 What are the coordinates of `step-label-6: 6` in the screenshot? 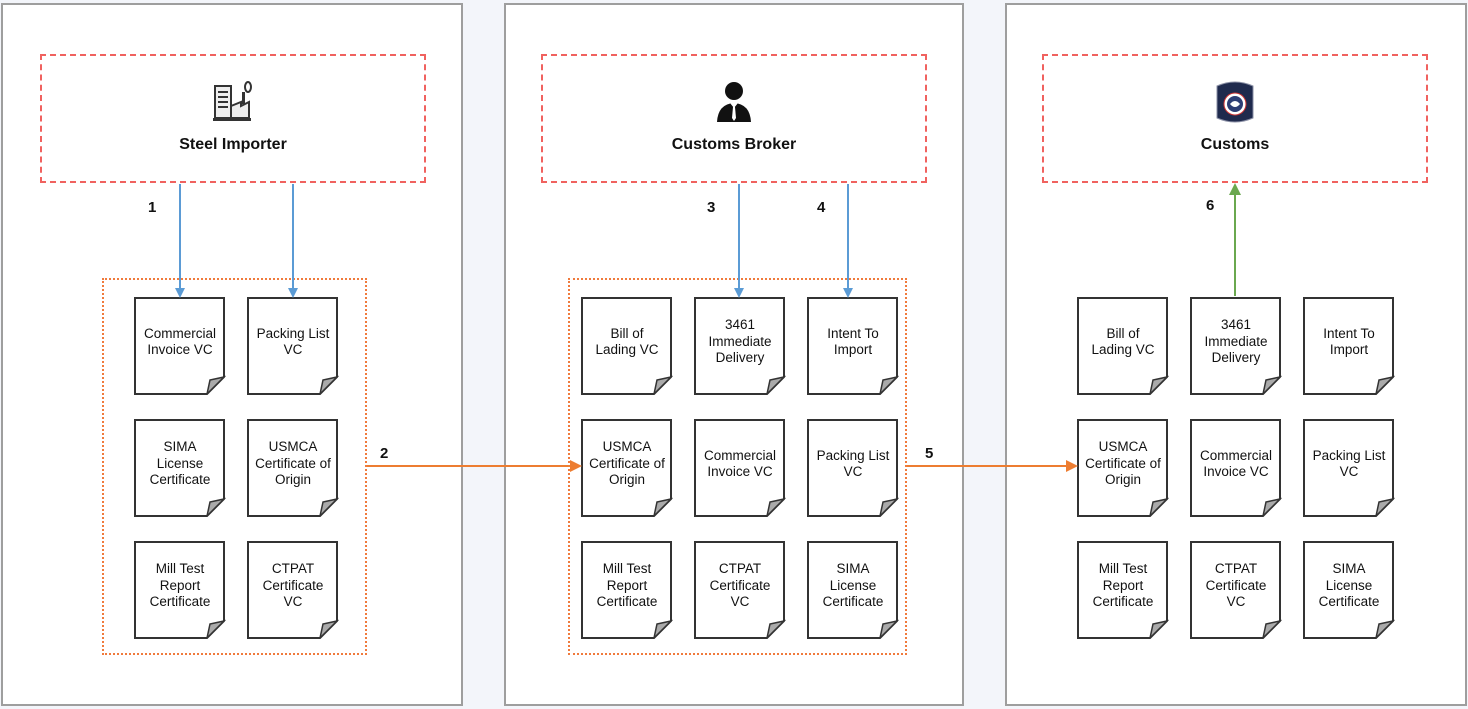 It's located at (1210, 205).